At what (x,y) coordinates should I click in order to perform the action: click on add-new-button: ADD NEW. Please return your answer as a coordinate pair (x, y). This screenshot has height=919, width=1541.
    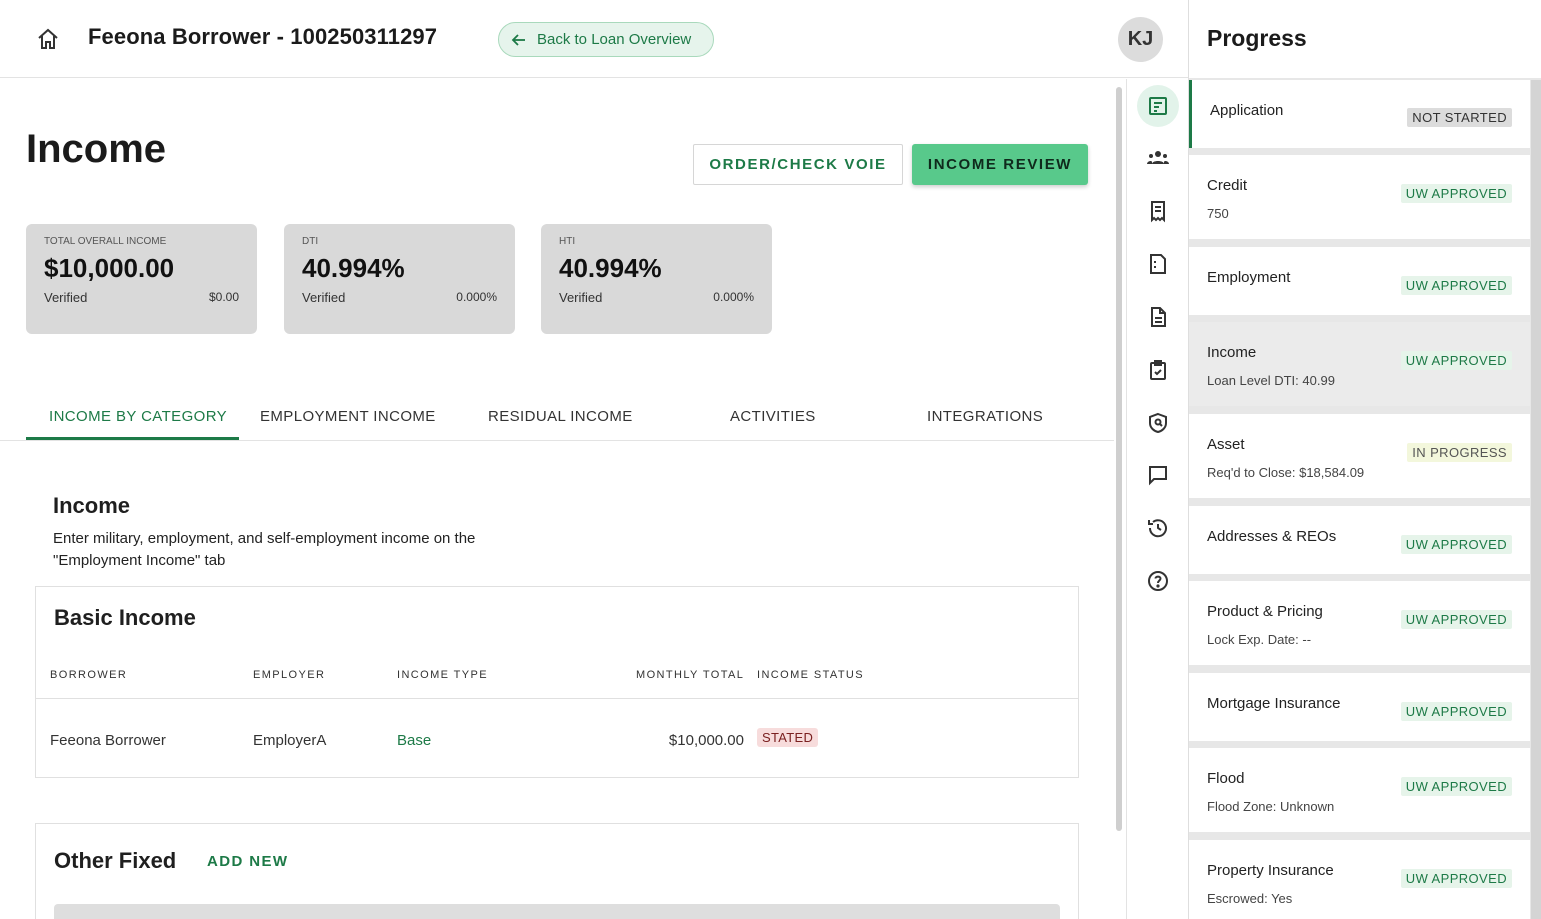
    Looking at the image, I should click on (247, 861).